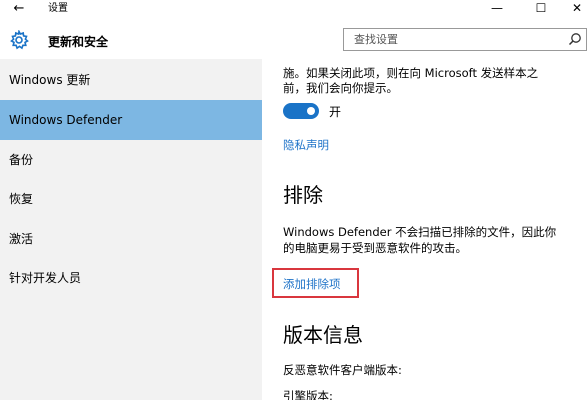 This screenshot has width=587, height=400. I want to click on minimize-button: —, so click(497, 9).